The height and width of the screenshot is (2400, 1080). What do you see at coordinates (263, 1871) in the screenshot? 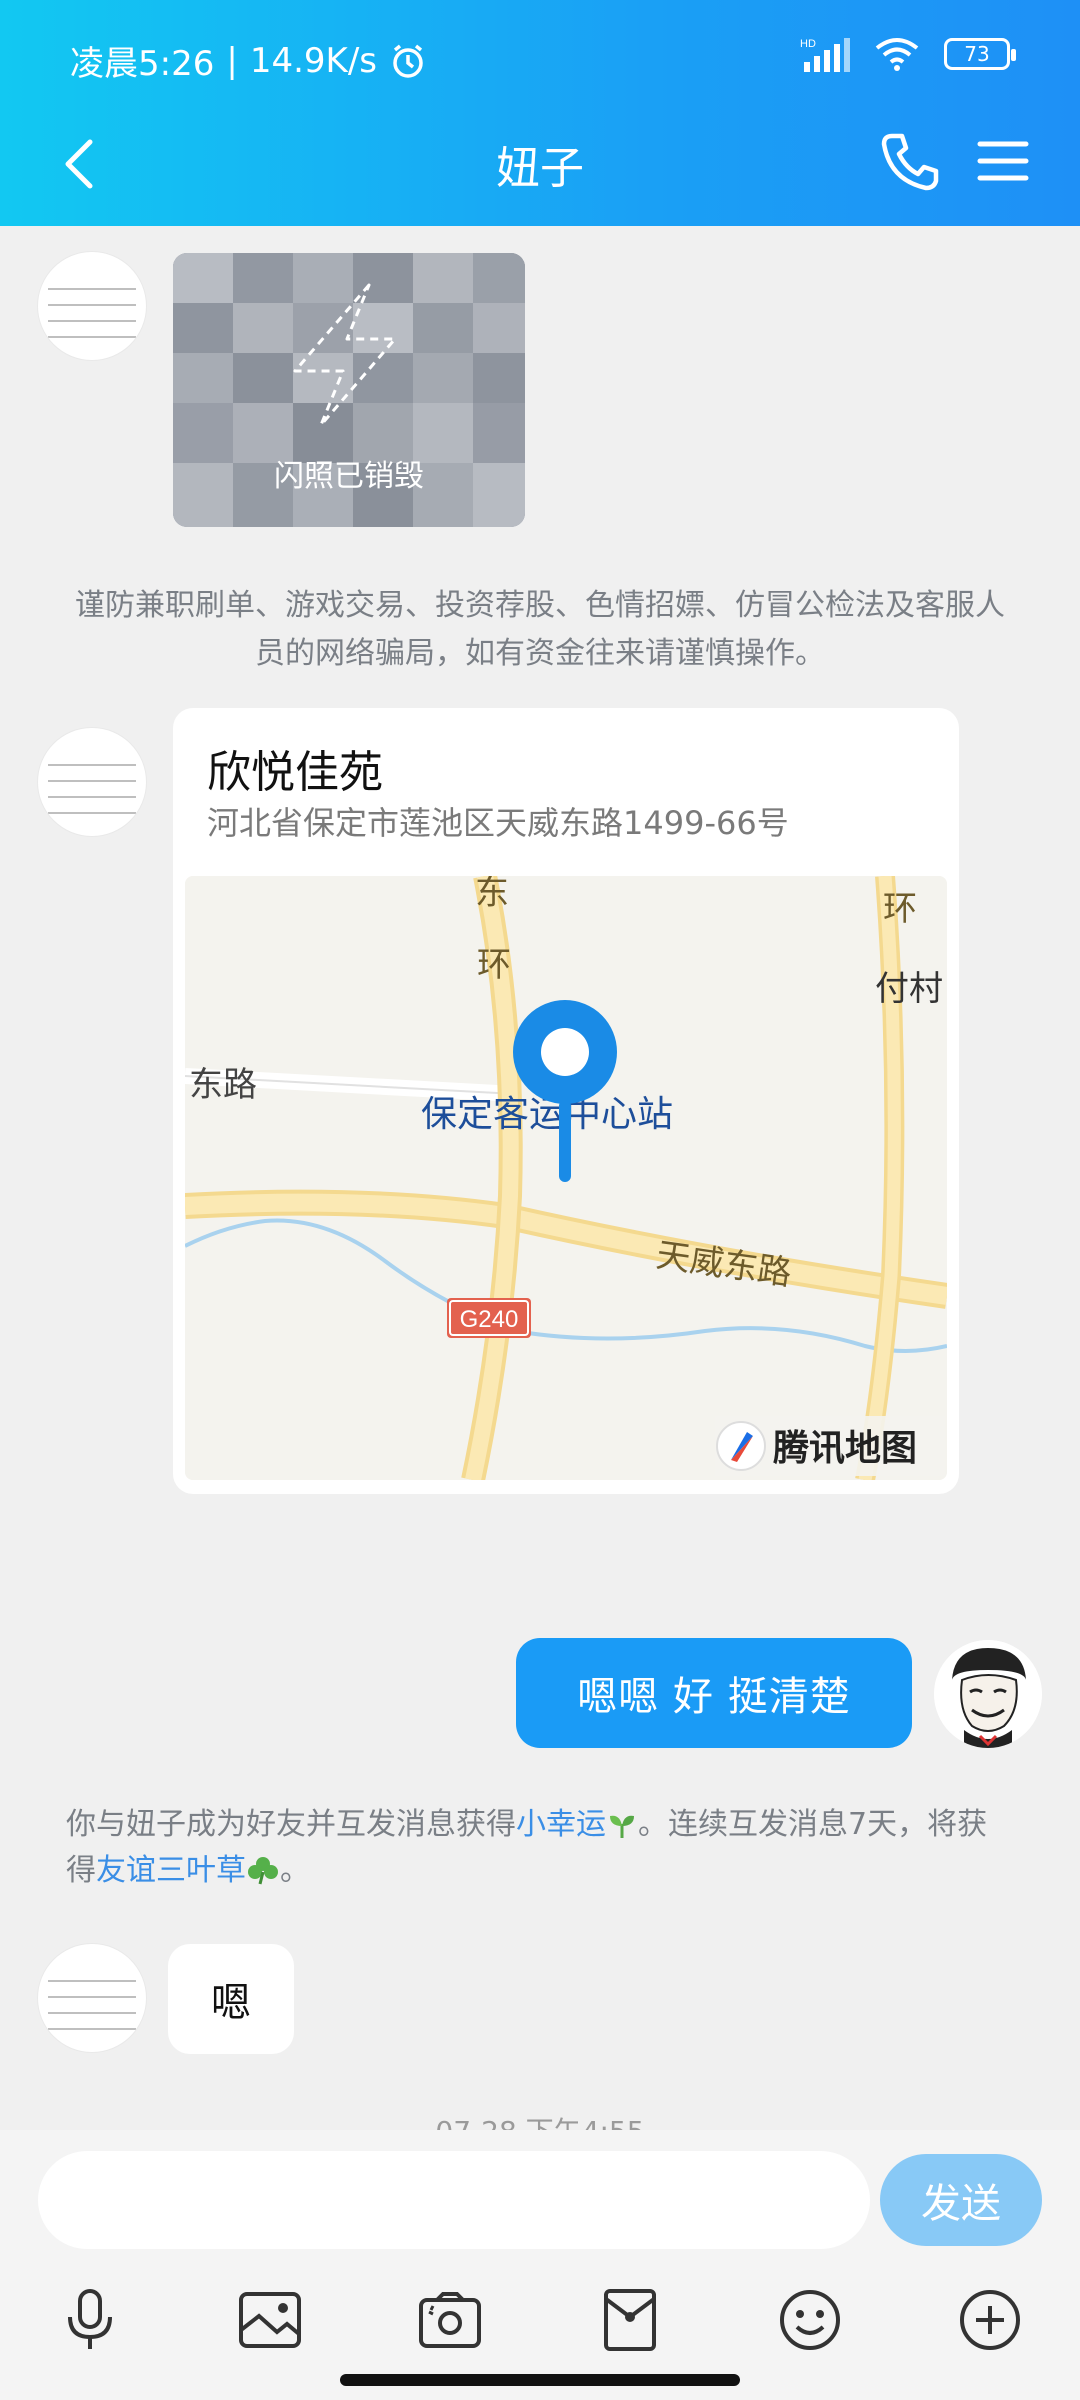
I see `clover-icon` at bounding box center [263, 1871].